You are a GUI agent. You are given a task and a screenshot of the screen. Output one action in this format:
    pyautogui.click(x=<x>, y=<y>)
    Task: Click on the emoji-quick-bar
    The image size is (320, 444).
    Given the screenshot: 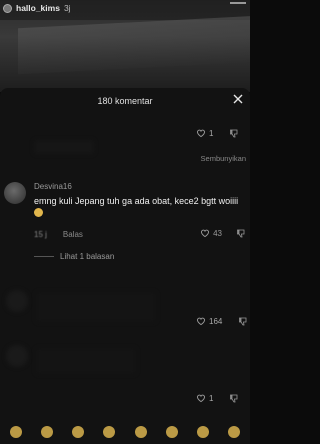 What is the action you would take?
    pyautogui.click(x=125, y=432)
    